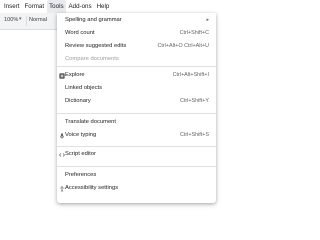 This screenshot has width=320, height=240. Describe the element at coordinates (136, 101) in the screenshot. I see `menu-item-dictionary: Dictionary Ctrl+Shift+Y` at that location.